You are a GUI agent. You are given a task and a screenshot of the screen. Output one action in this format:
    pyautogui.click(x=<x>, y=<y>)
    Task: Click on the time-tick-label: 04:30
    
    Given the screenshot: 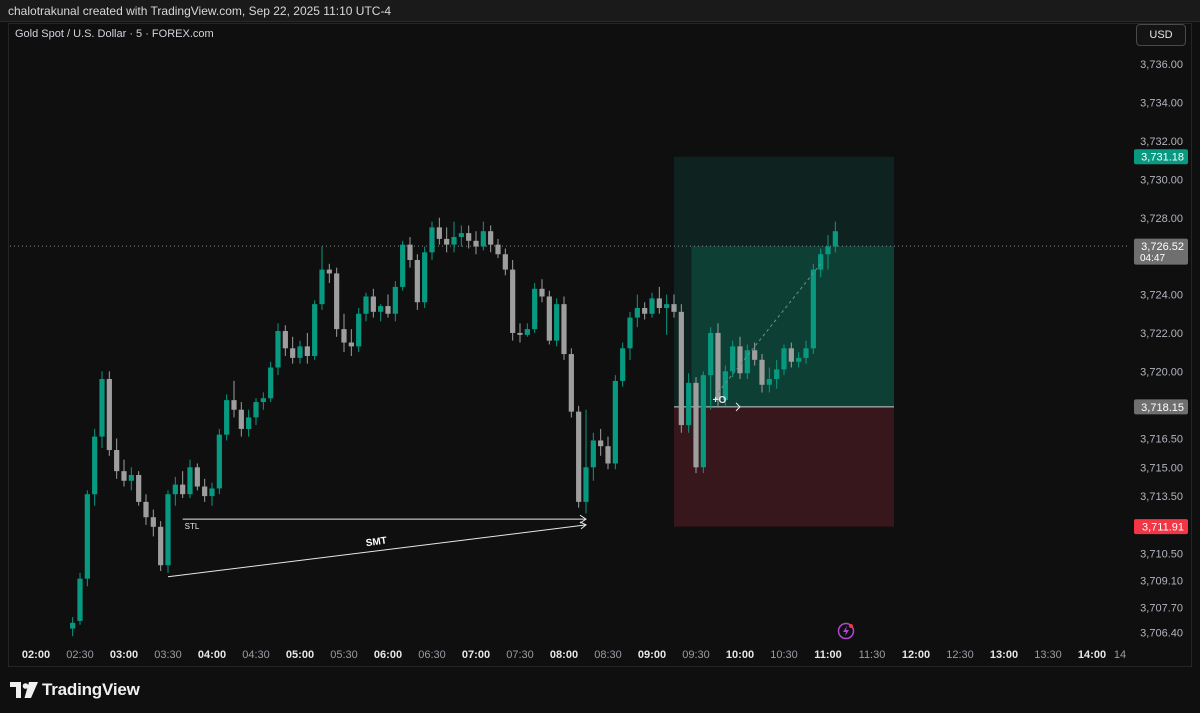 What is the action you would take?
    pyautogui.click(x=256, y=655)
    